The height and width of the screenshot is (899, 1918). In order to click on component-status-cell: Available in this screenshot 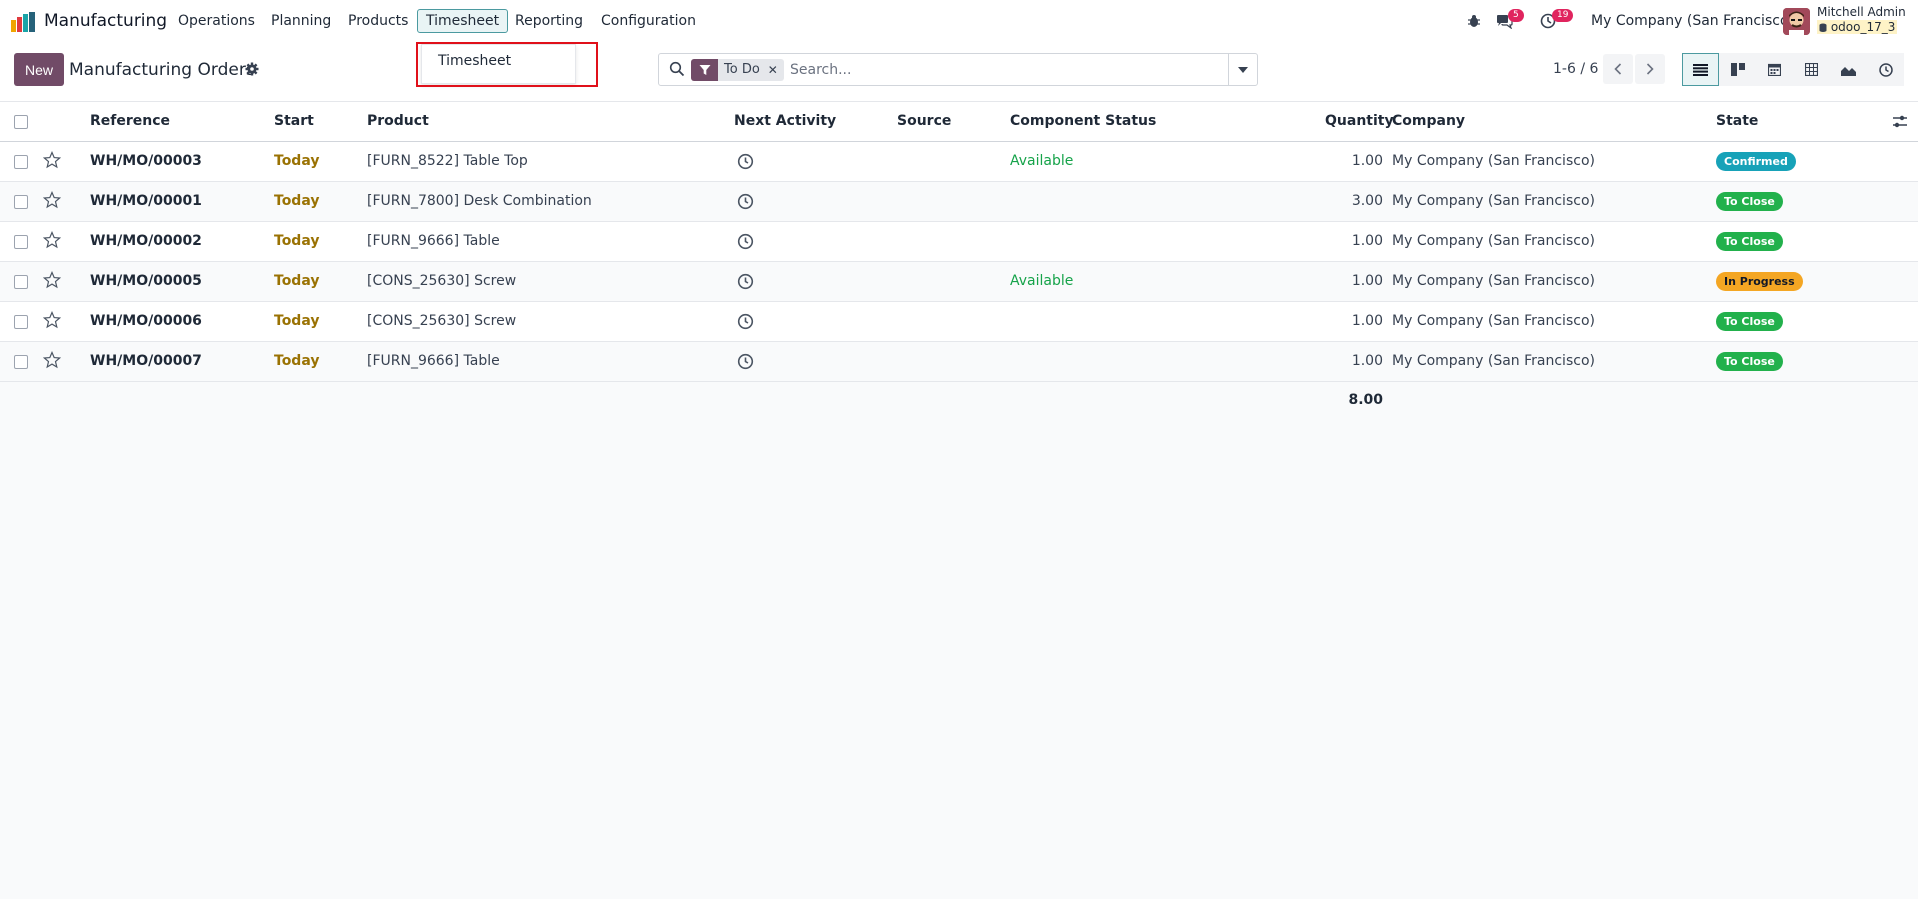, I will do `click(1042, 281)`.